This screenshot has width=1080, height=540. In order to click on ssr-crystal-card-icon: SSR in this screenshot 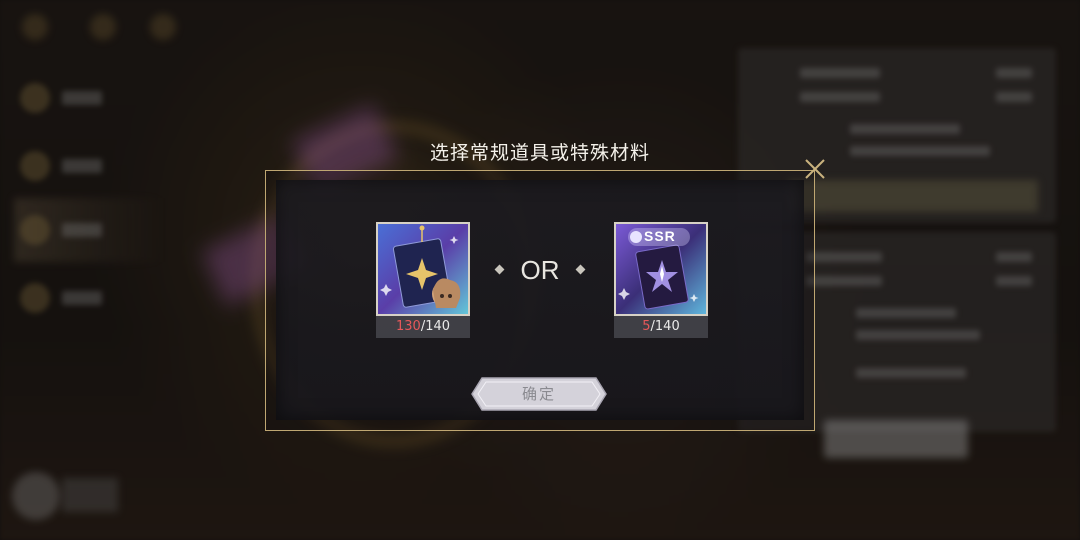, I will do `click(661, 269)`.